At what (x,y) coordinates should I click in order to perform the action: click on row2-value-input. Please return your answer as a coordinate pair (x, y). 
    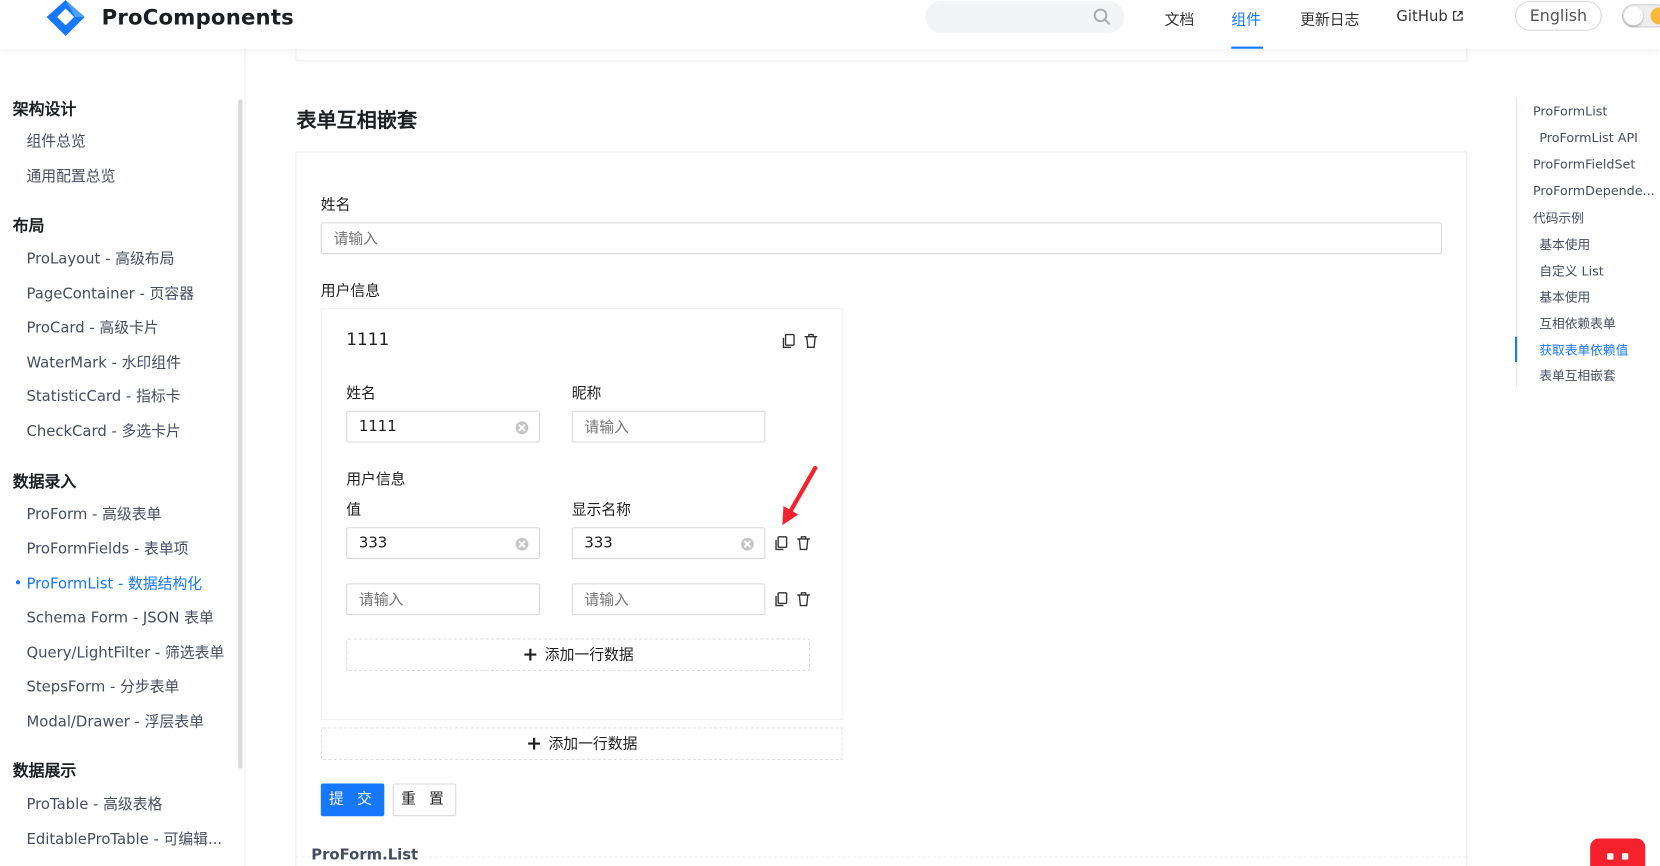
    Looking at the image, I should click on (443, 599).